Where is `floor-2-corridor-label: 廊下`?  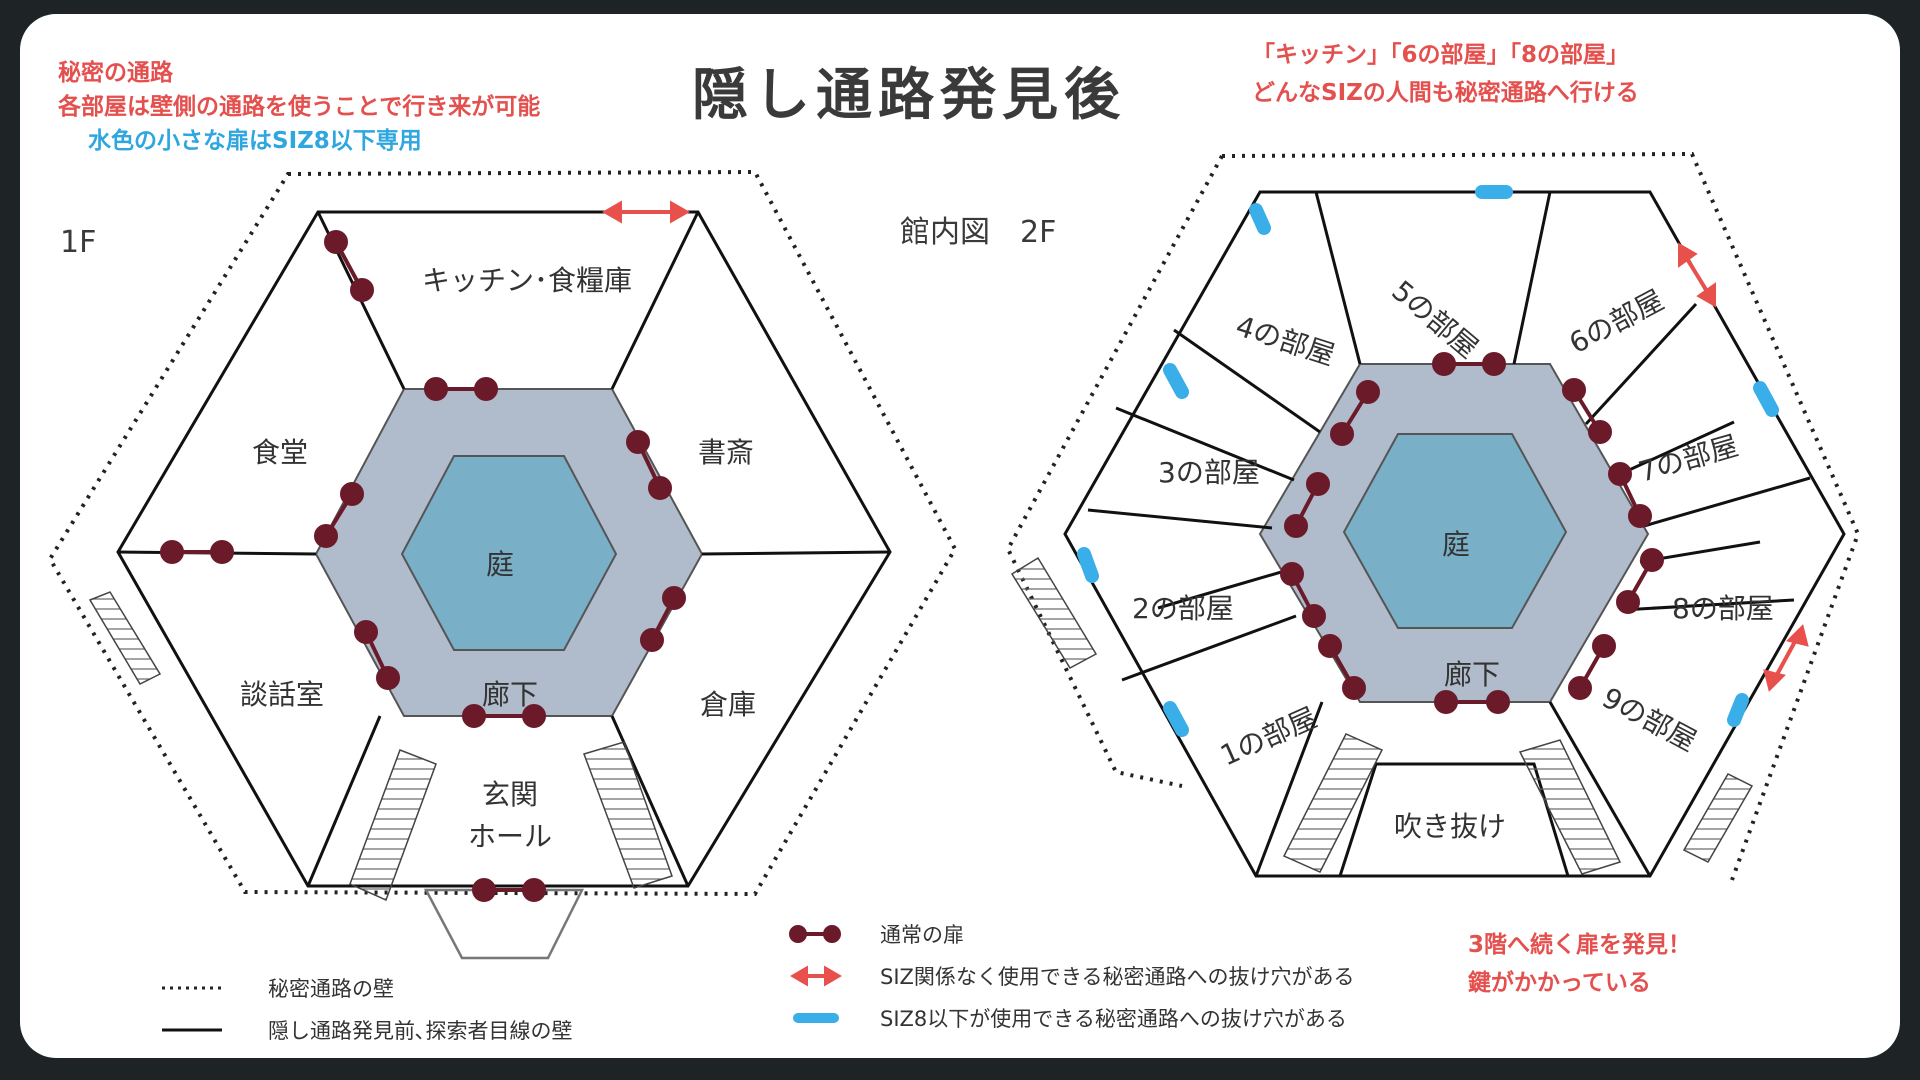
floor-2-corridor-label: 廊下 is located at coordinates (1472, 674).